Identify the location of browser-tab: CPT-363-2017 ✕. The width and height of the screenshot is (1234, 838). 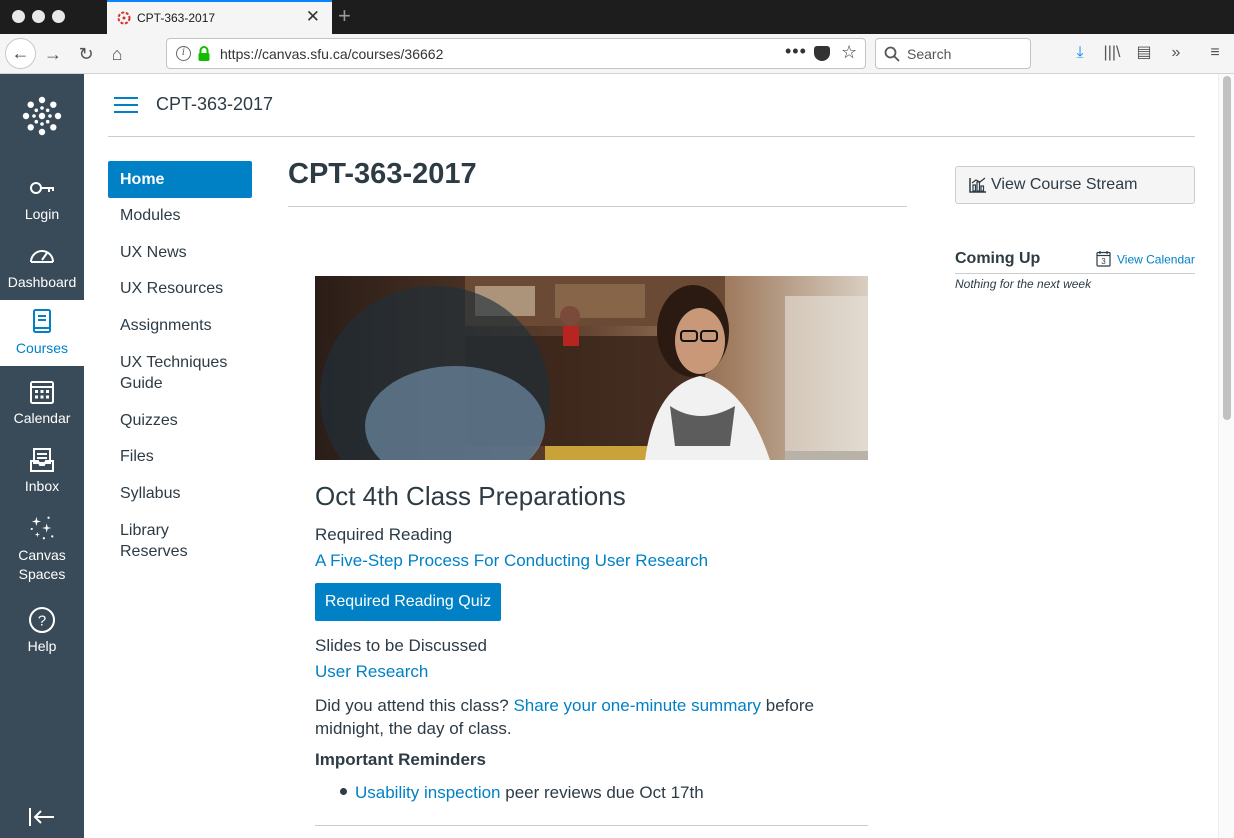
(219, 17).